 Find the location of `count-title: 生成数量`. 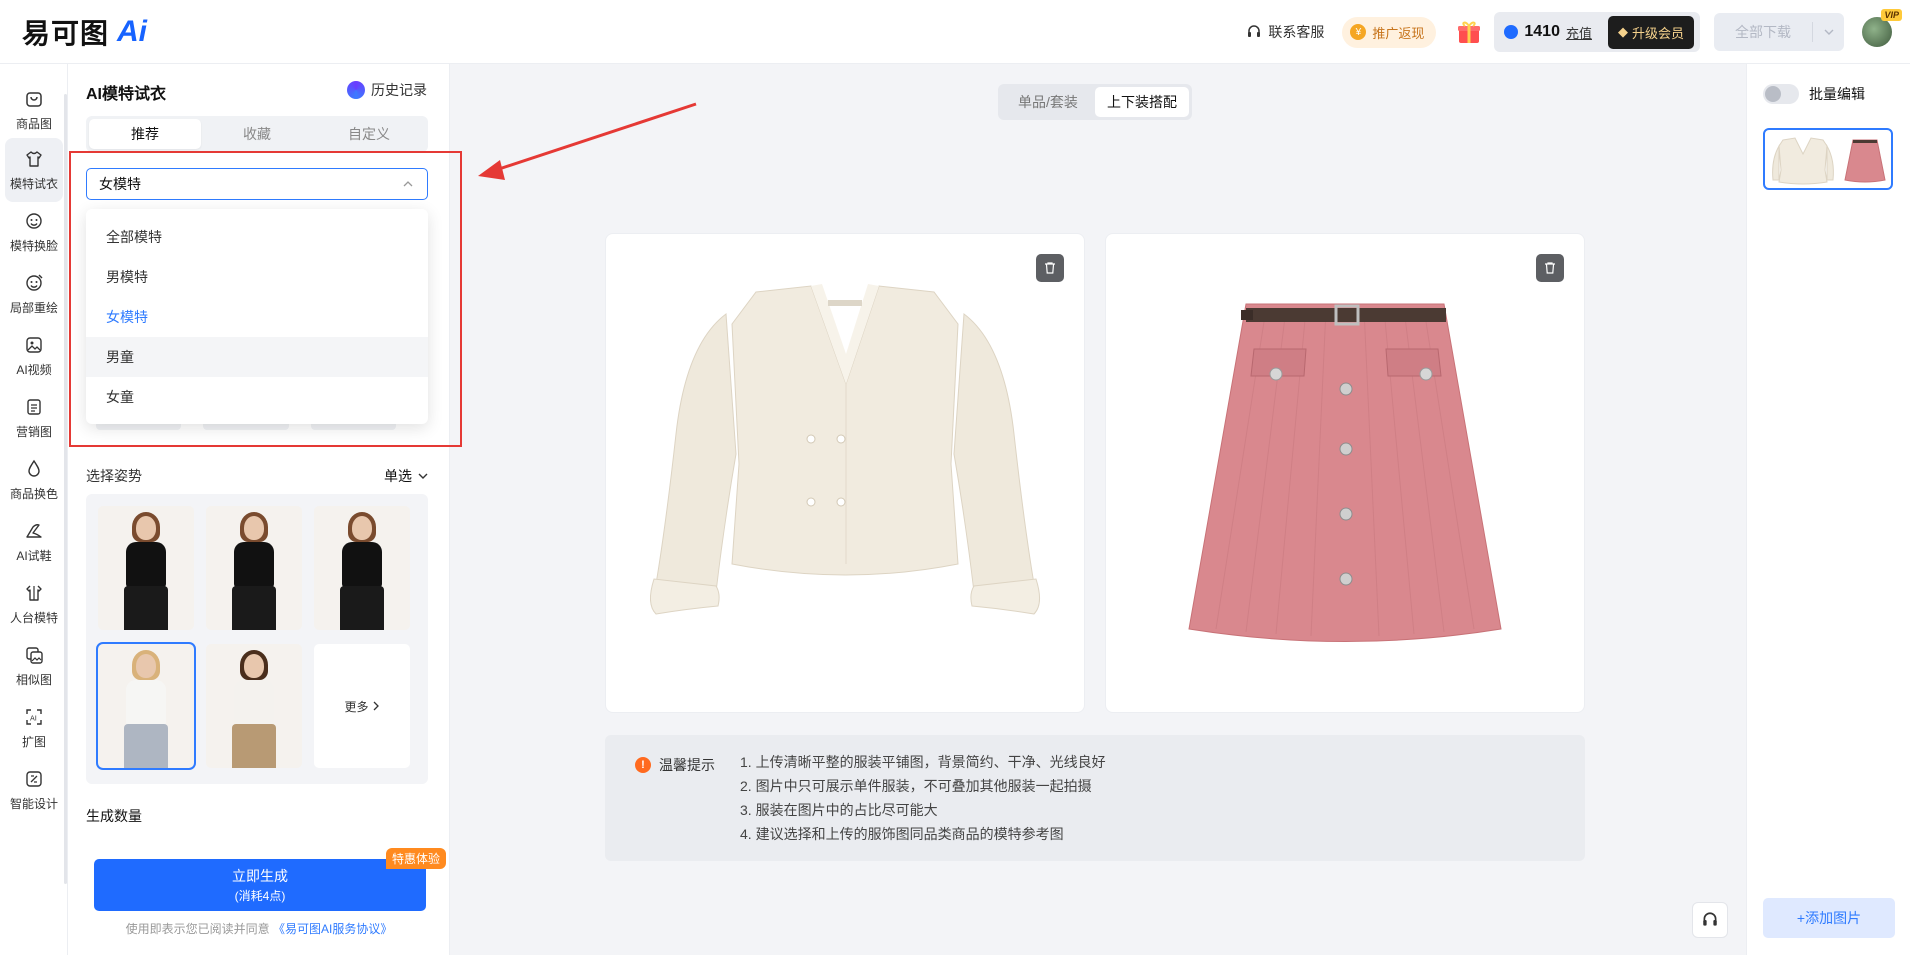

count-title: 生成数量 is located at coordinates (114, 816).